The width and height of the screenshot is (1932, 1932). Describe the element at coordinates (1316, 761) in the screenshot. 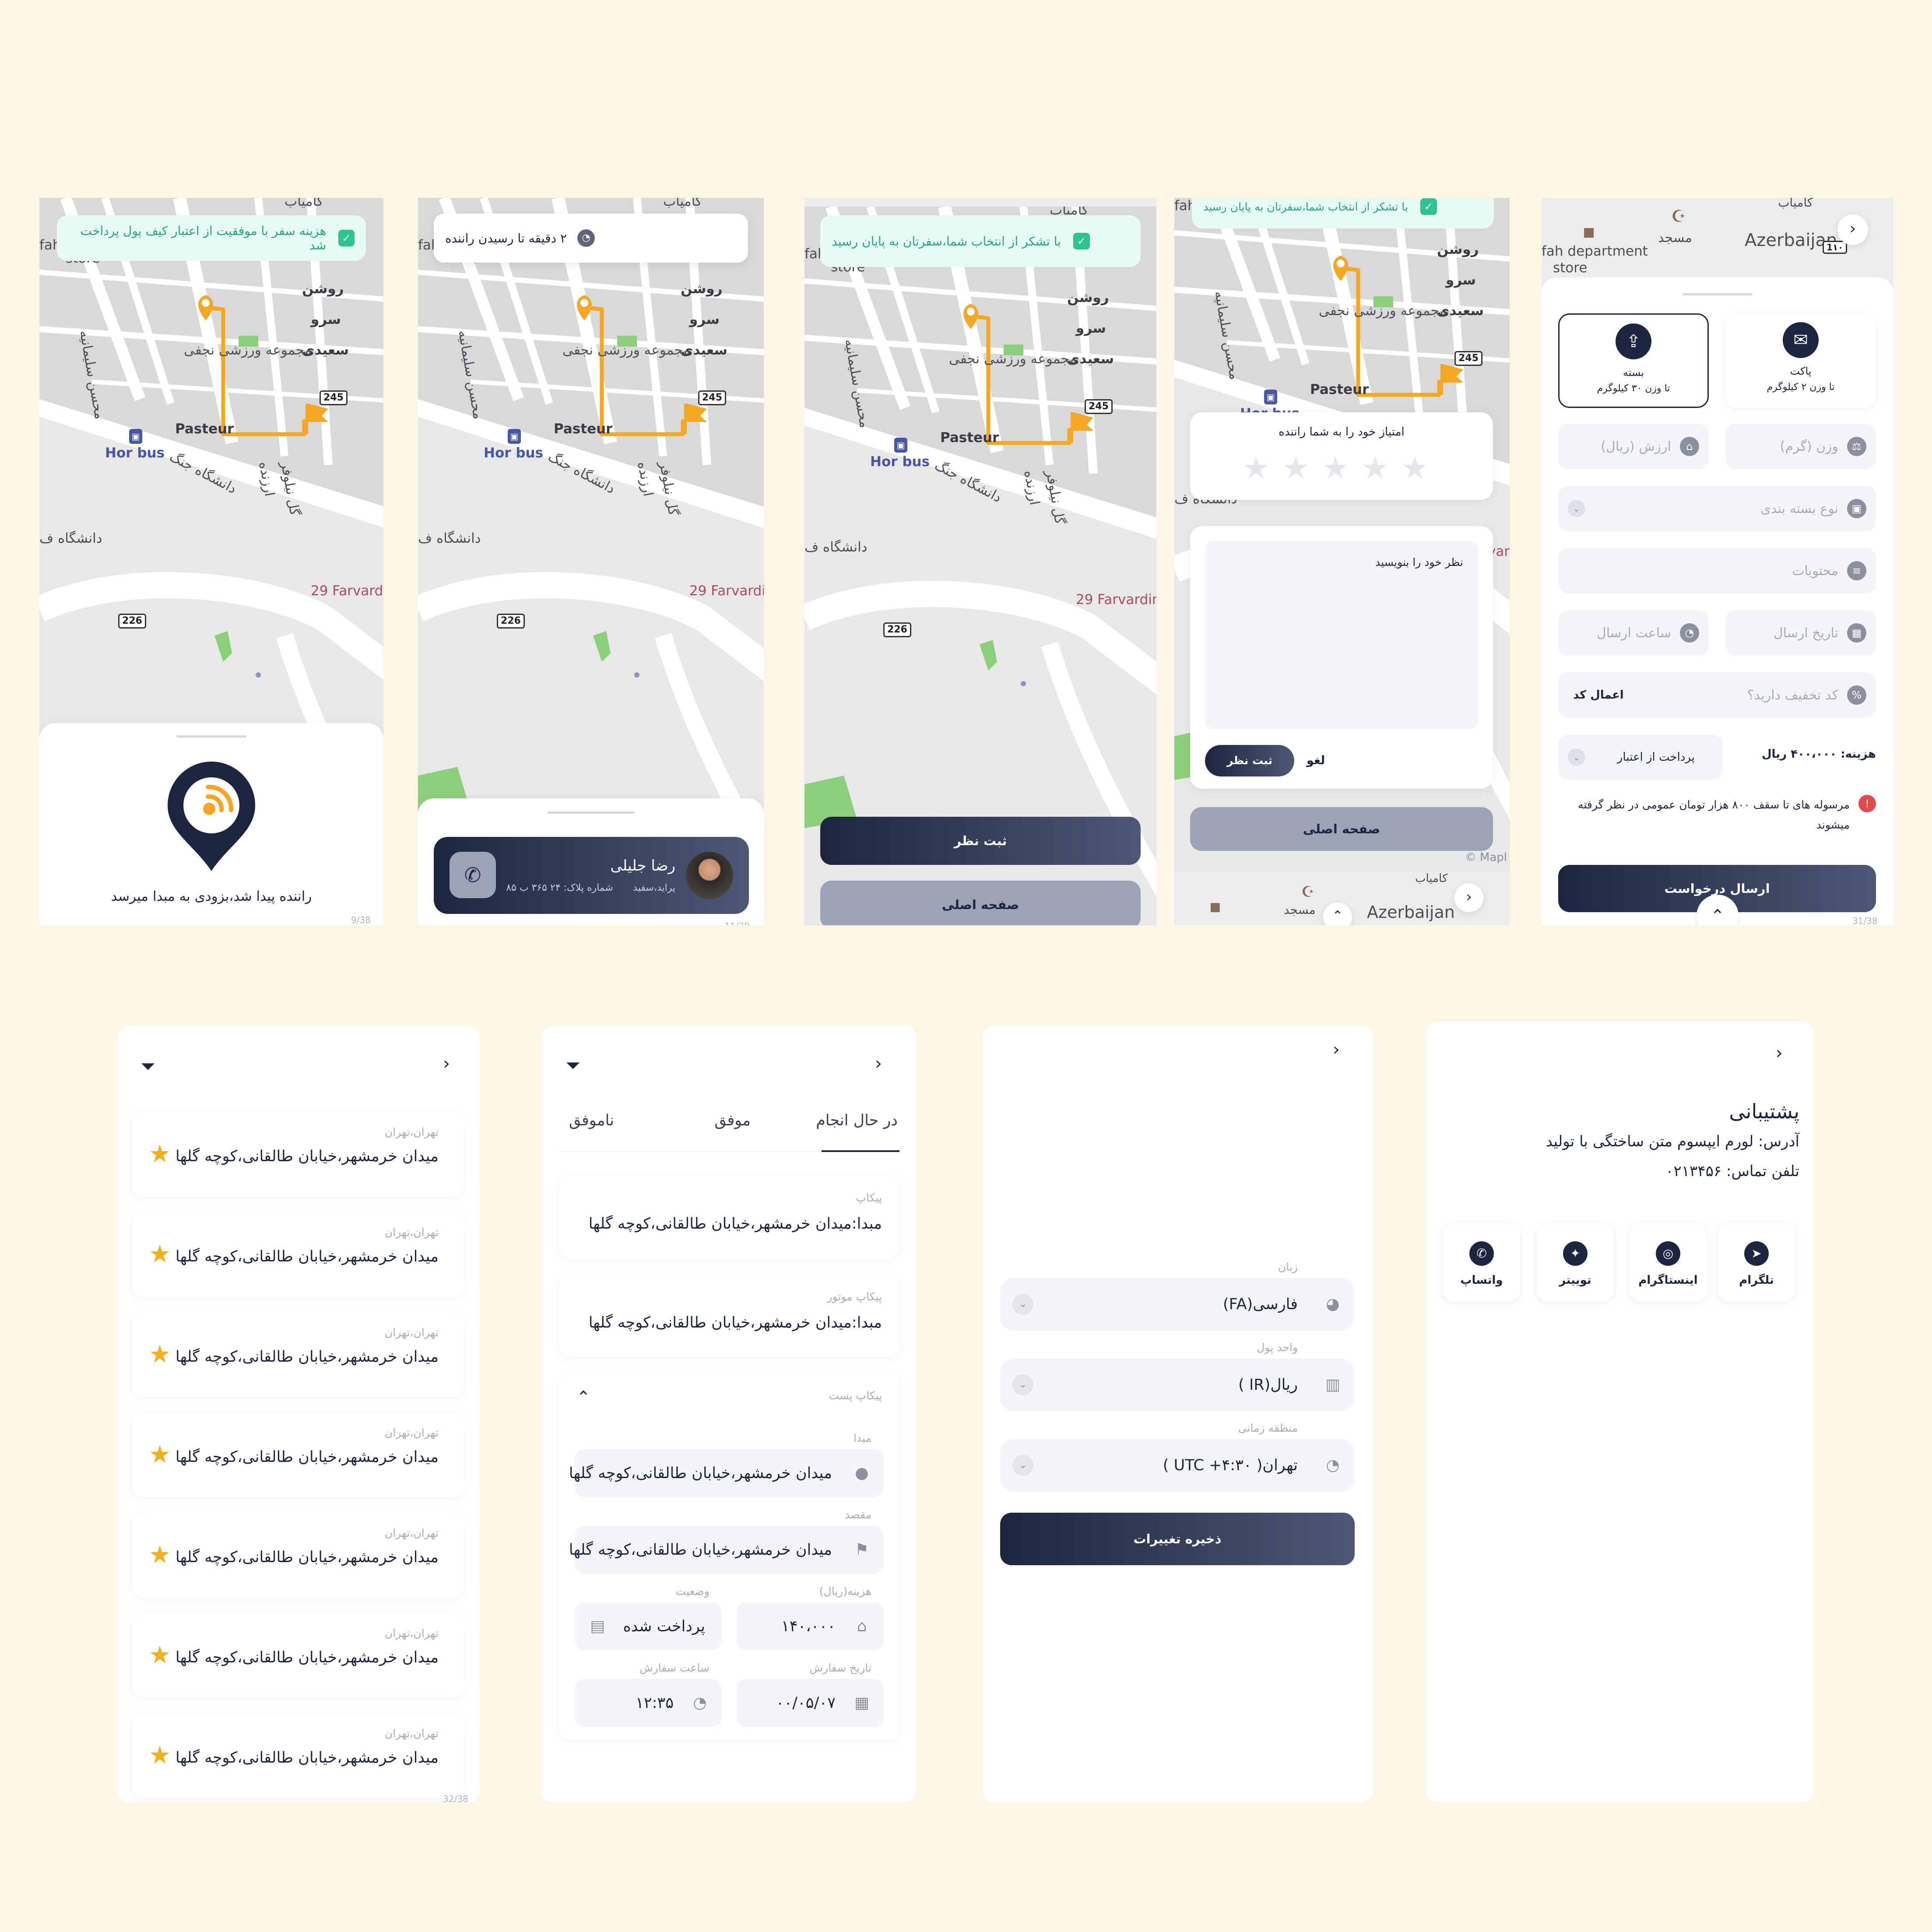

I see `cancel-button: لغو` at that location.